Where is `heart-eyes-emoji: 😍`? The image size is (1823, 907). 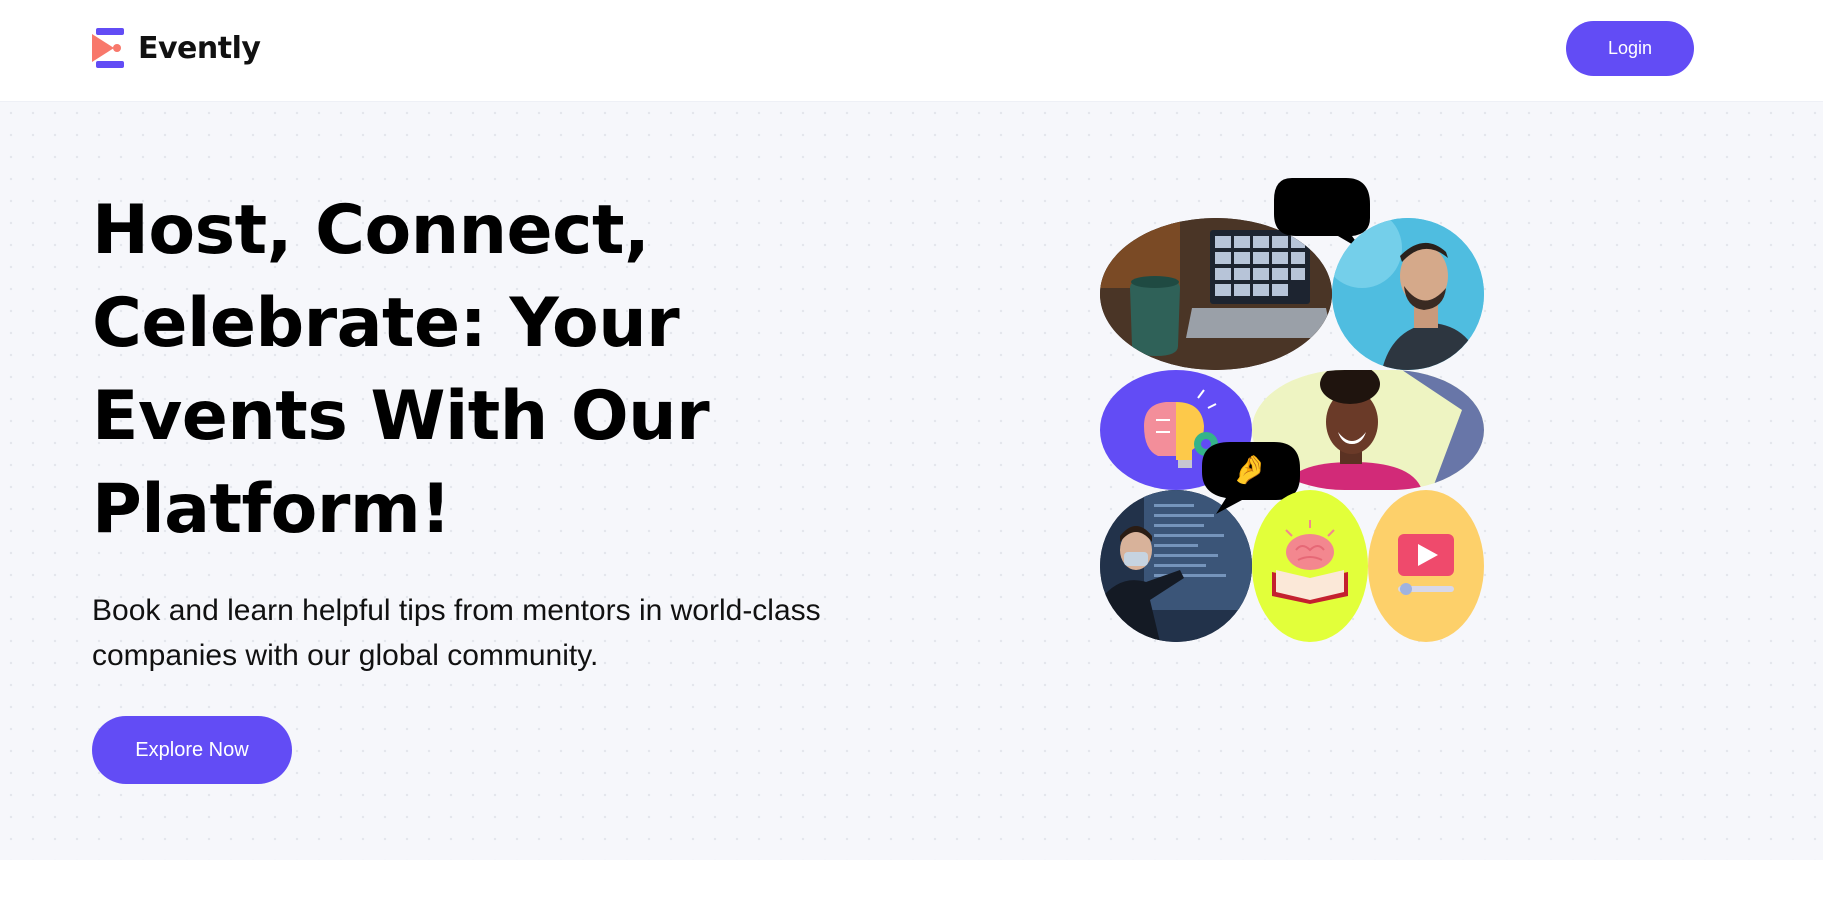
heart-eyes-emoji: 😍 is located at coordinates (1320, 205).